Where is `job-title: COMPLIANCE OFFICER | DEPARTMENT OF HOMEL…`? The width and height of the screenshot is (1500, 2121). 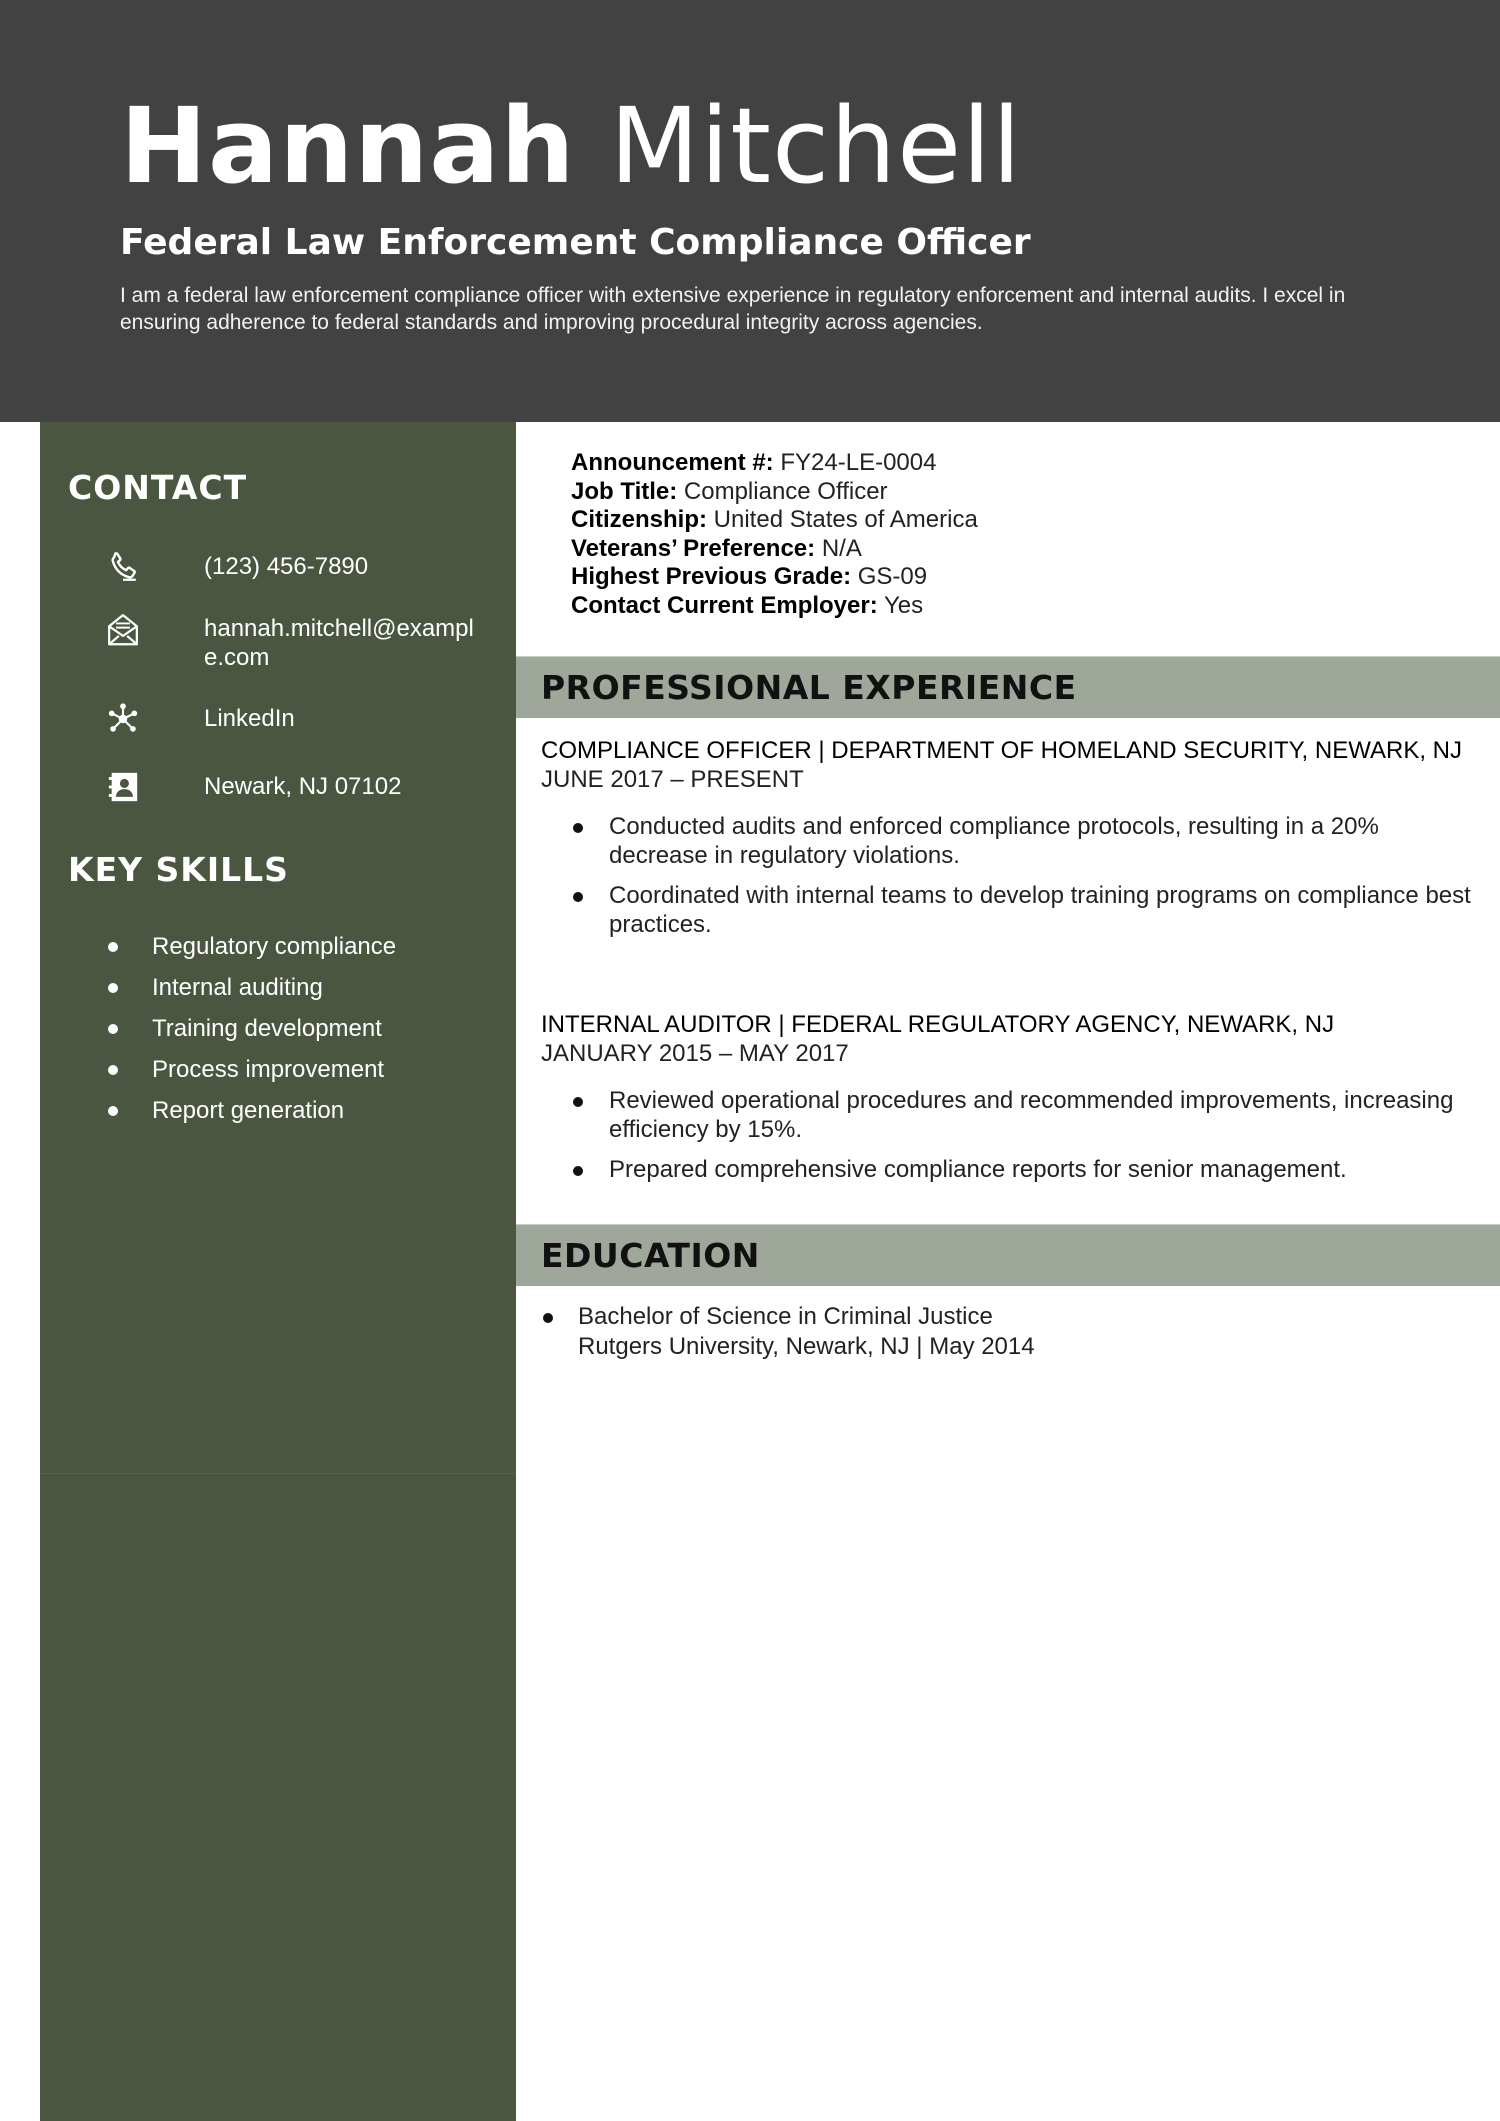 job-title: COMPLIANCE OFFICER | DEPARTMENT OF HOMEL… is located at coordinates (1002, 750).